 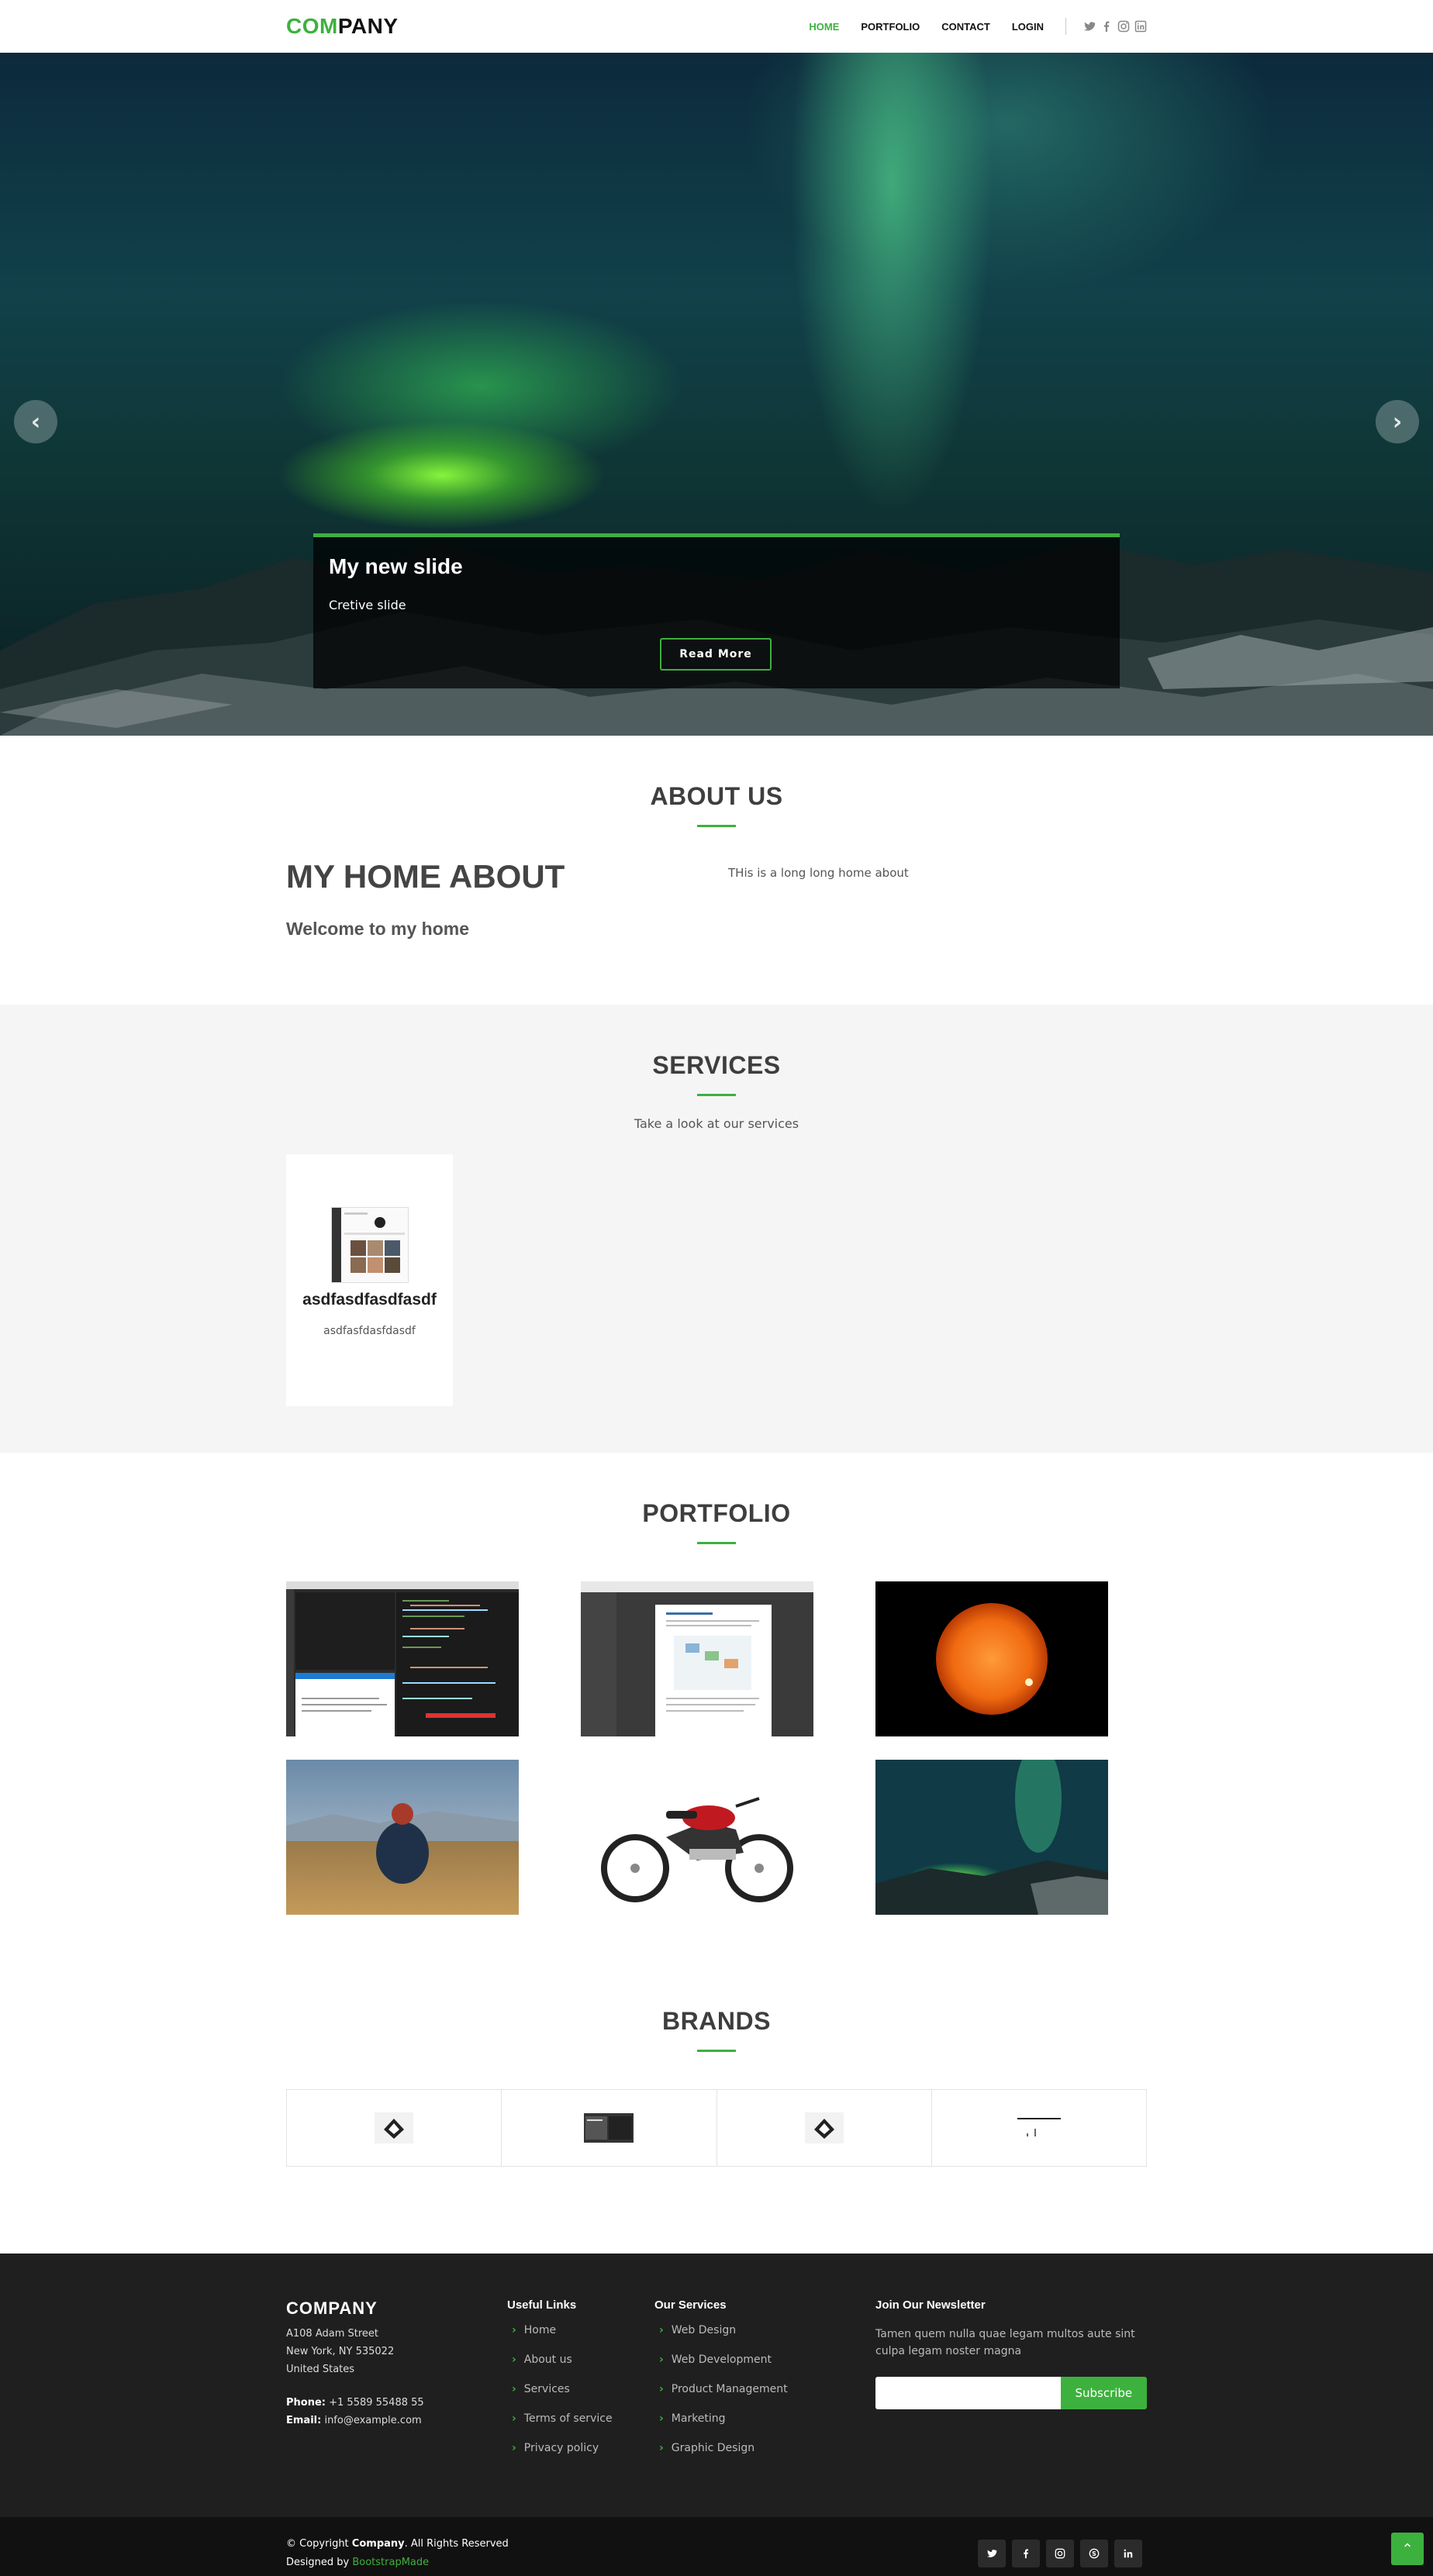 I want to click on nav-login: LOGIN, so click(x=1028, y=27).